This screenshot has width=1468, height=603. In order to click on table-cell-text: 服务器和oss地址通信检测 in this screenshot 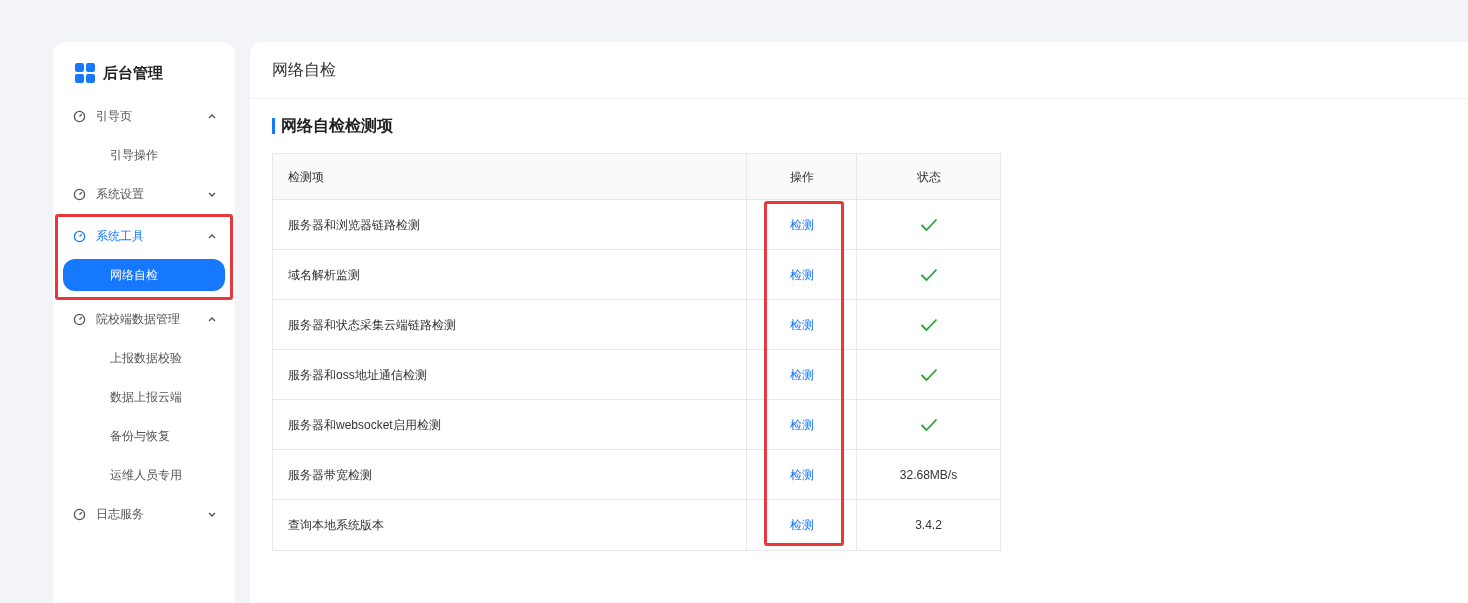, I will do `click(357, 375)`.